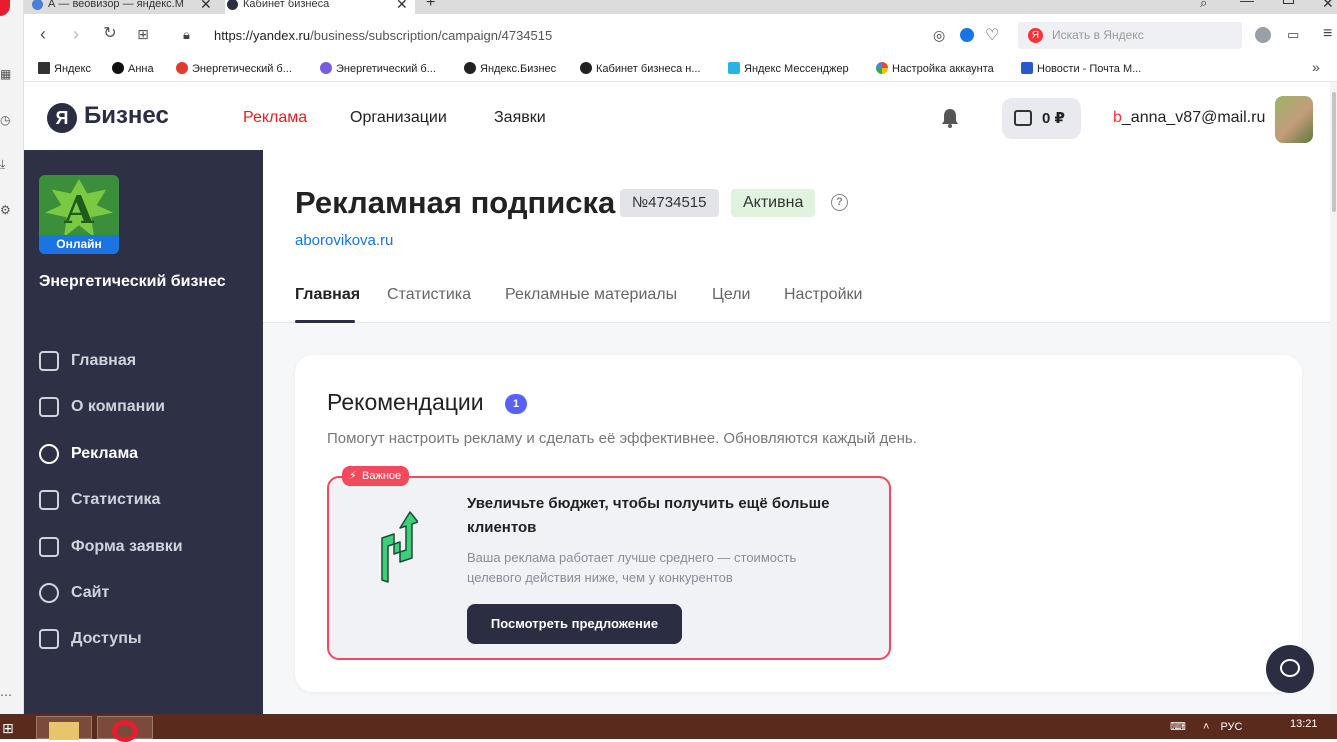 This screenshot has width=1337, height=742. What do you see at coordinates (110, 34) in the screenshot?
I see `reload-icon: ↻` at bounding box center [110, 34].